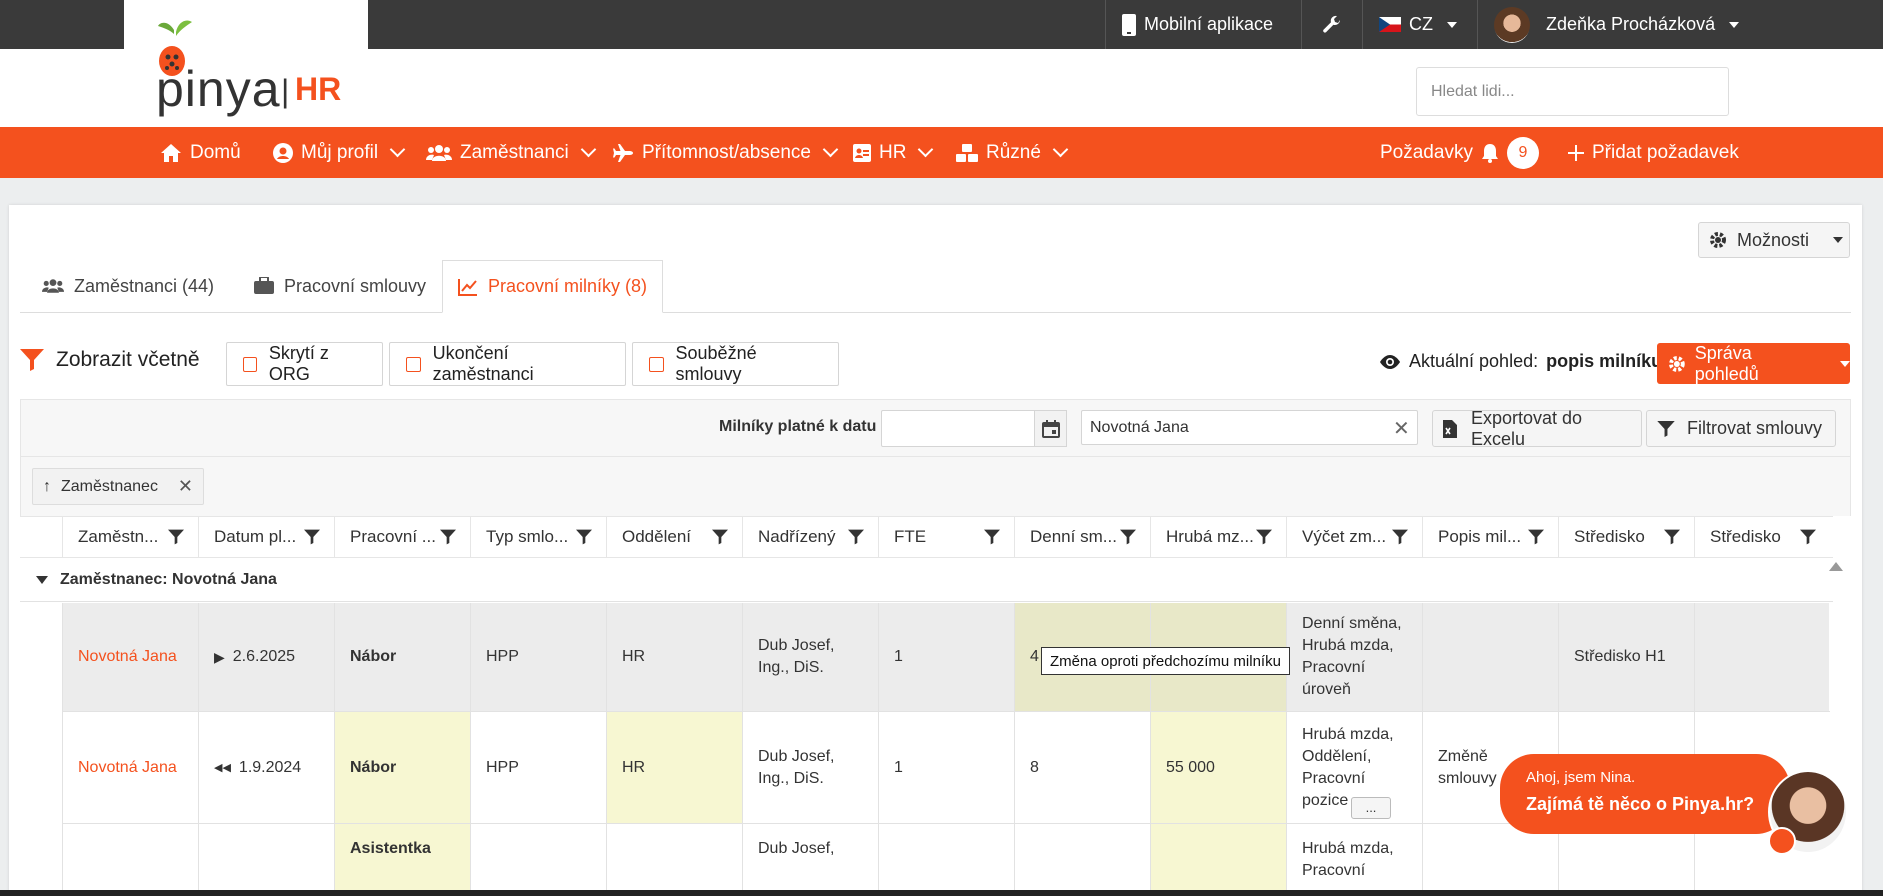 This screenshot has height=896, width=1883. Describe the element at coordinates (862, 152) in the screenshot. I see `id-badge-icon` at that location.